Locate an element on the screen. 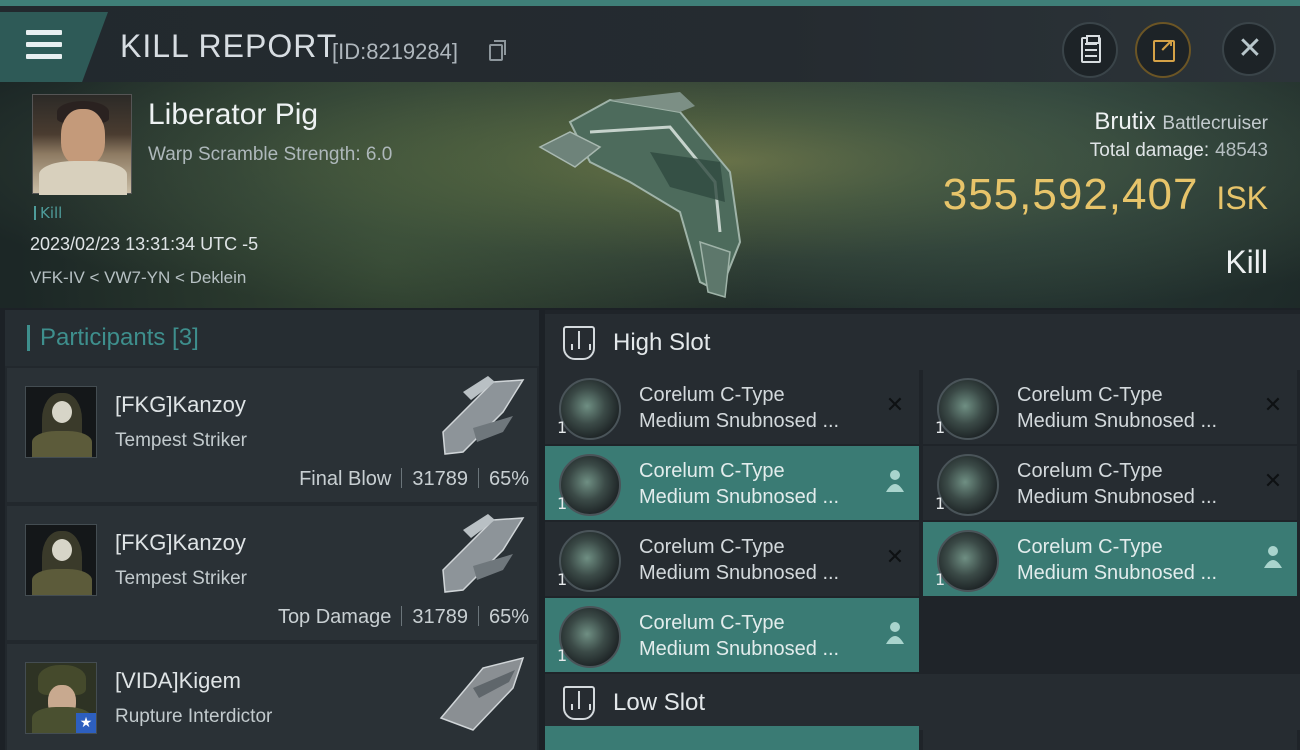 This screenshot has width=1300, height=750. hamburger-icon is located at coordinates (44, 45).